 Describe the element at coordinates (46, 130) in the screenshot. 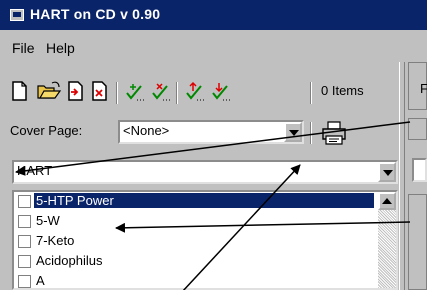

I see `cover-page-label: Cover Page:` at that location.